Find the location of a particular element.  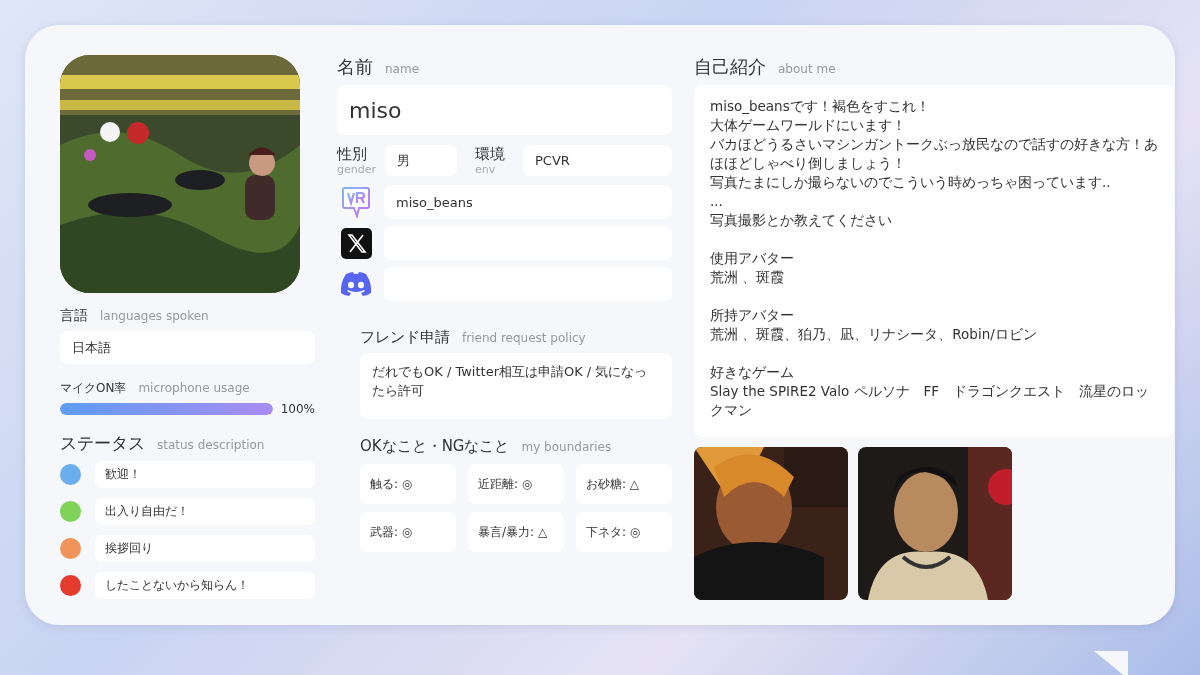

boundary-item: 下ネタ: ◎ is located at coordinates (624, 532).